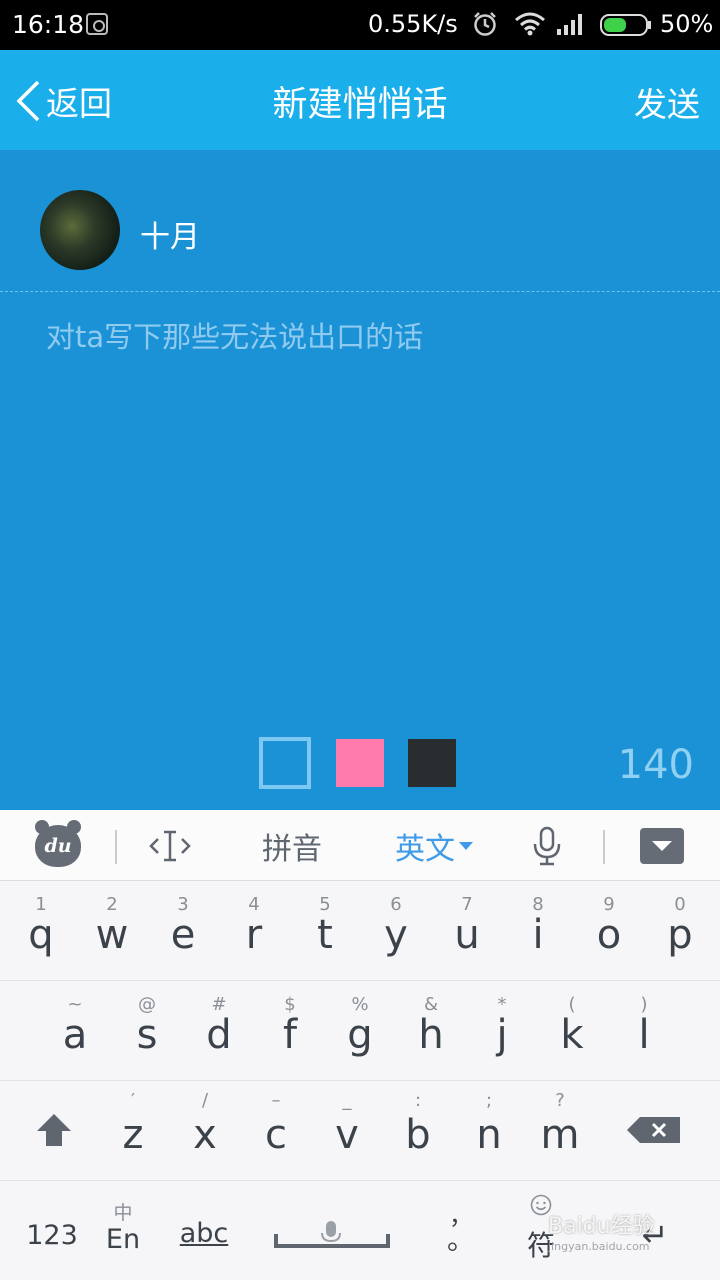  I want to click on recipient-avatar, so click(80, 230).